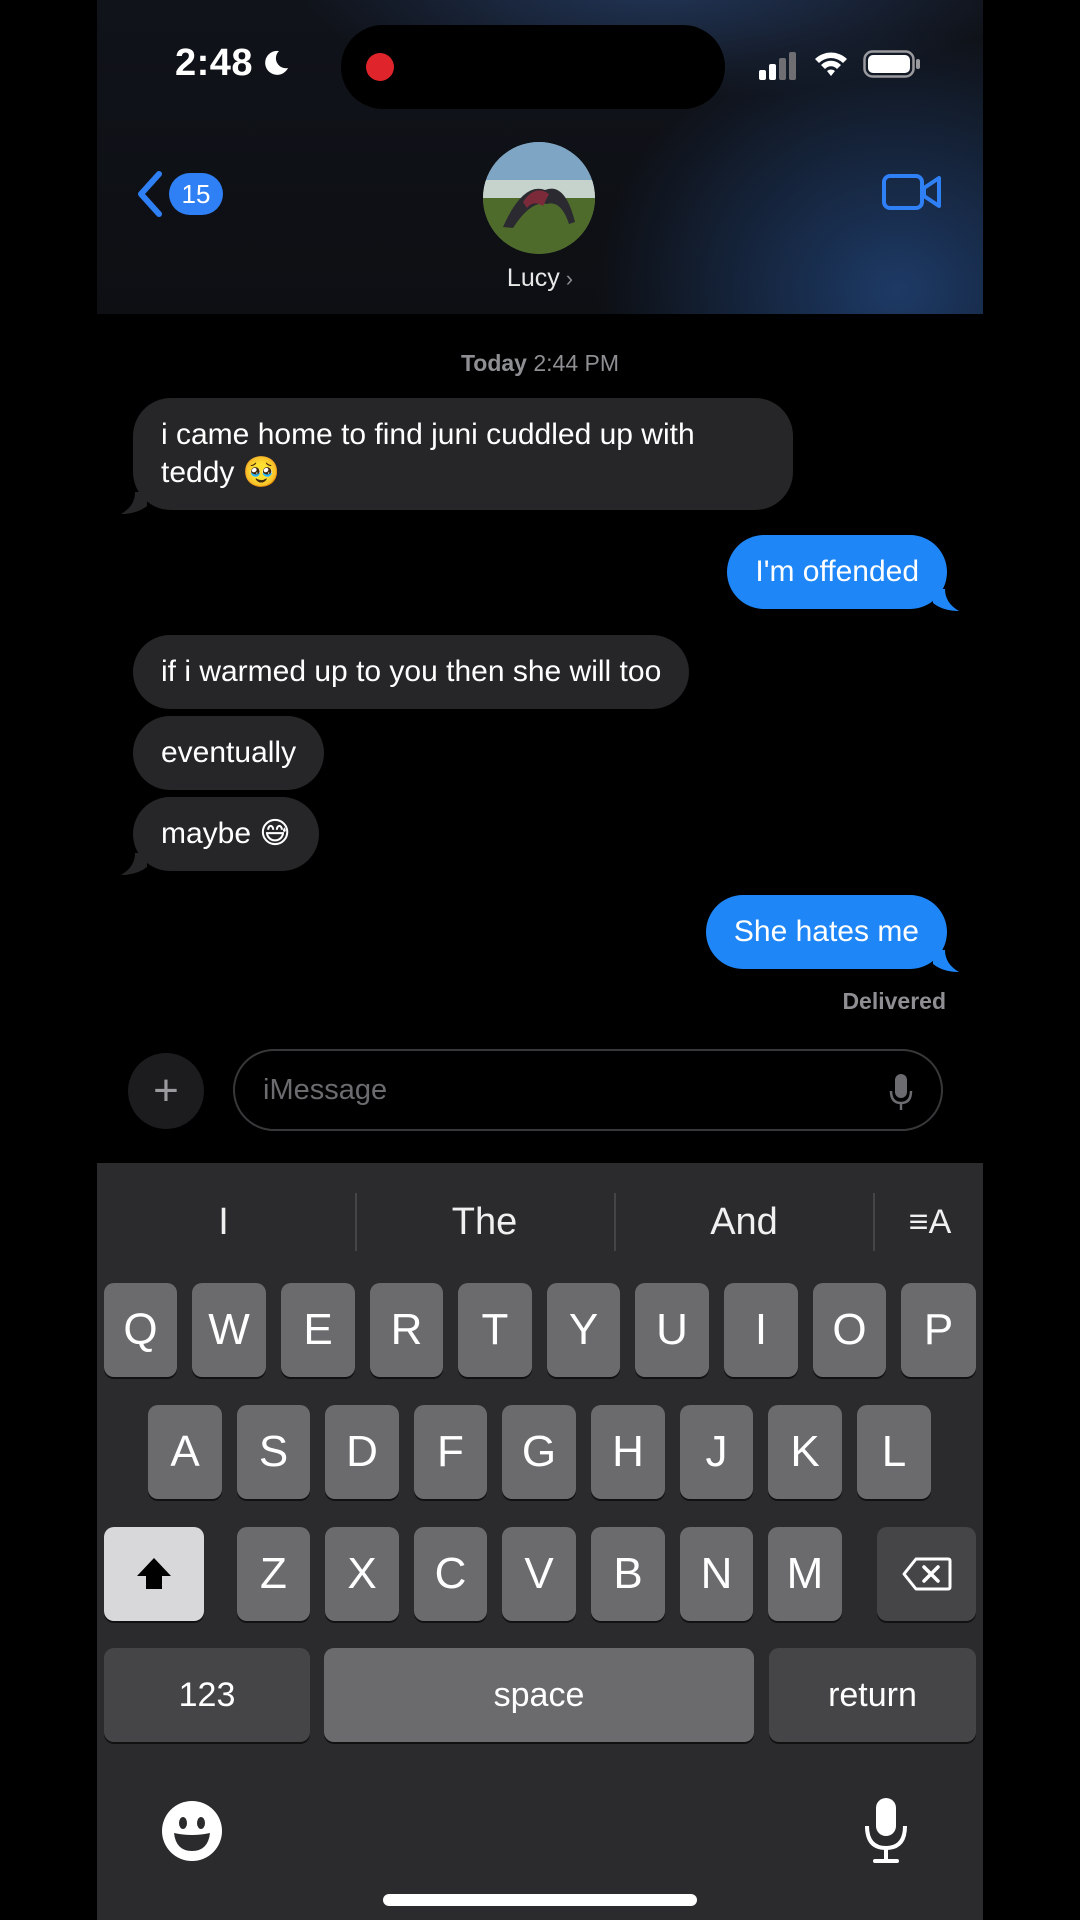  I want to click on key-d: D, so click(362, 1452).